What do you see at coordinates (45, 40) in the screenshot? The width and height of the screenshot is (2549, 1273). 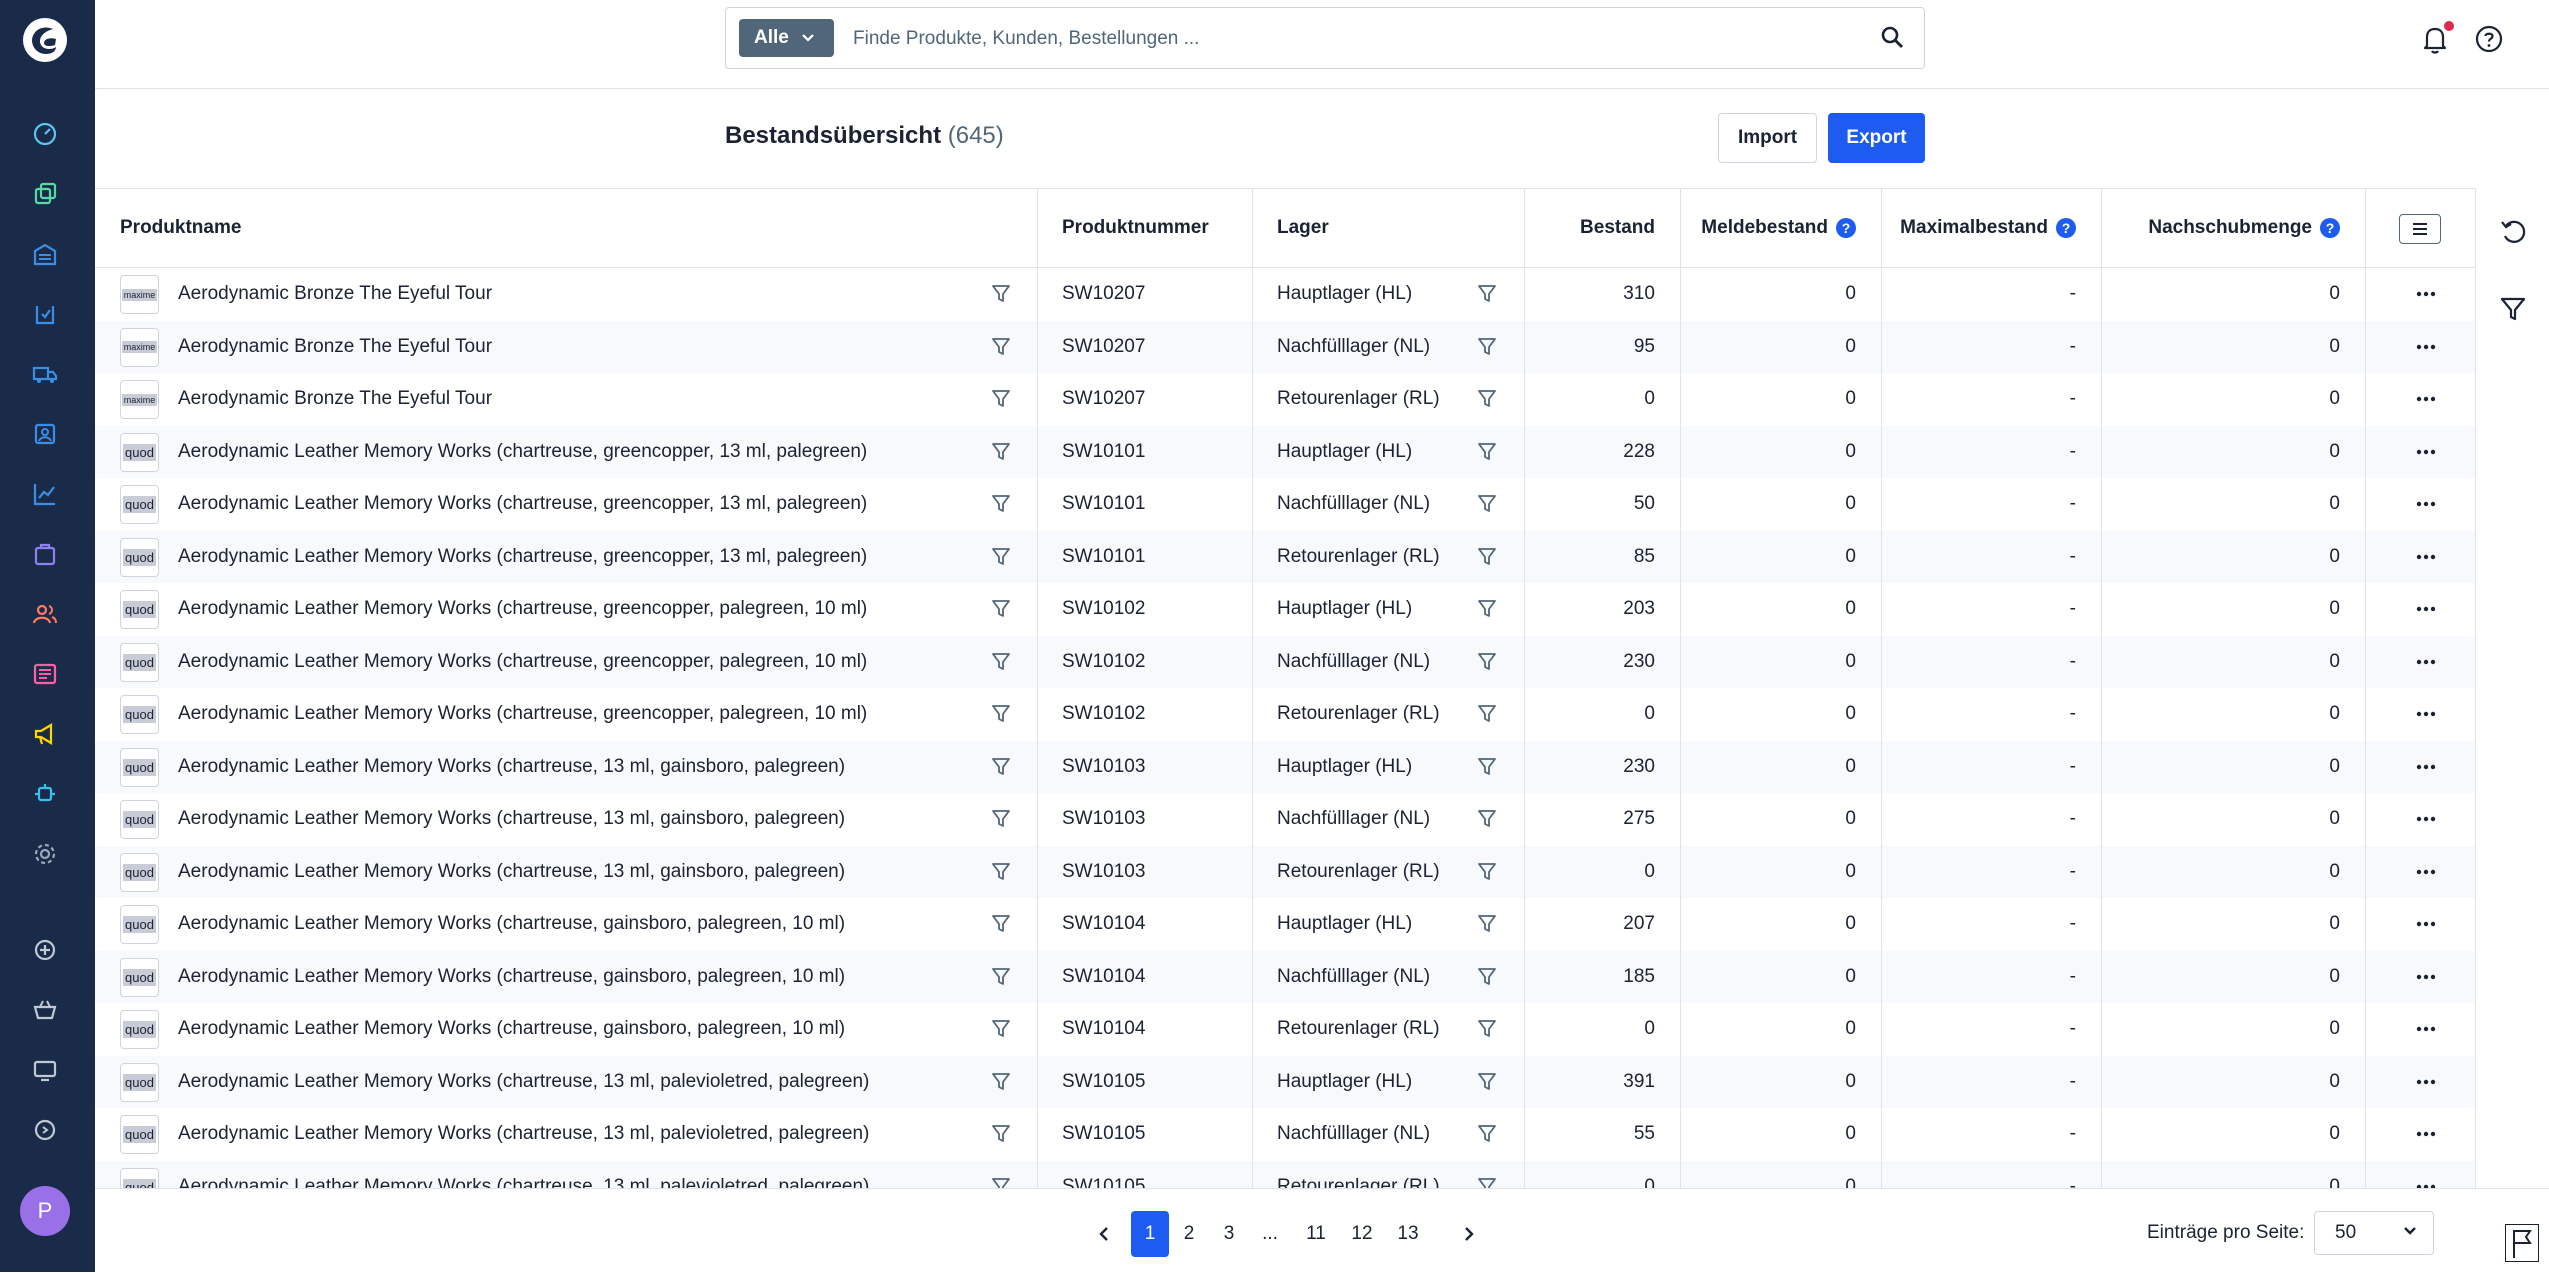 I see `shopware-logo` at bounding box center [45, 40].